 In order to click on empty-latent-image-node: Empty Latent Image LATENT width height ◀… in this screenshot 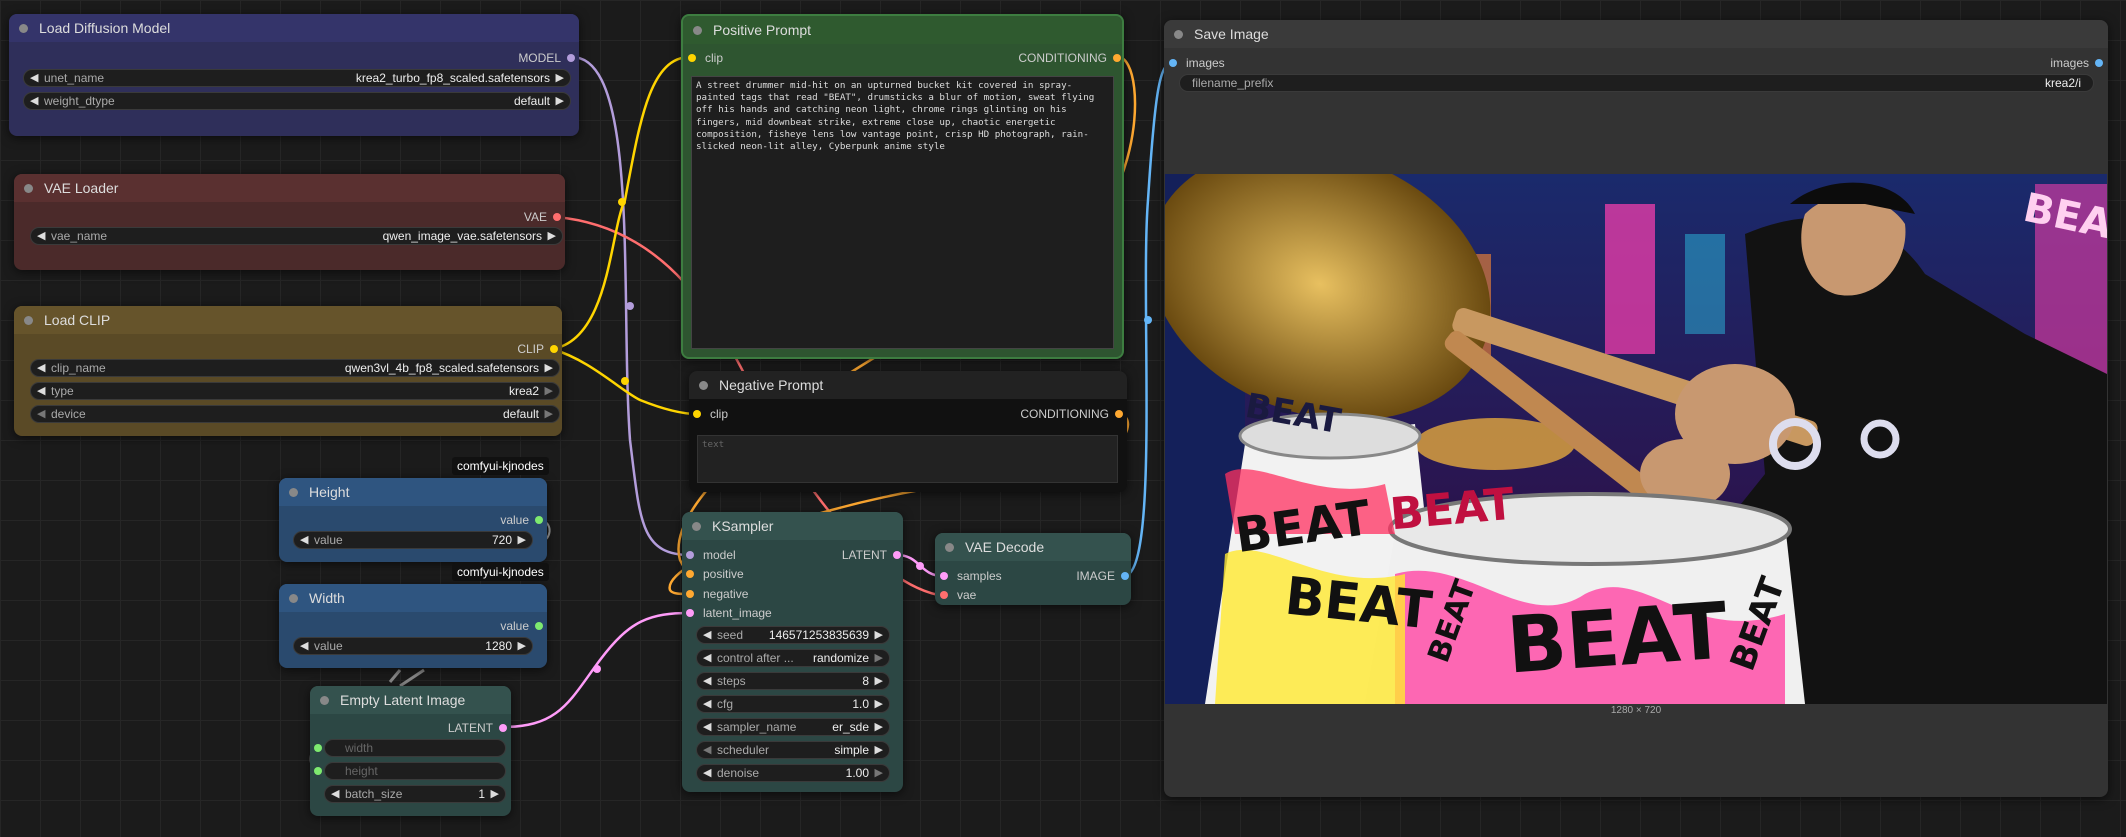, I will do `click(410, 751)`.